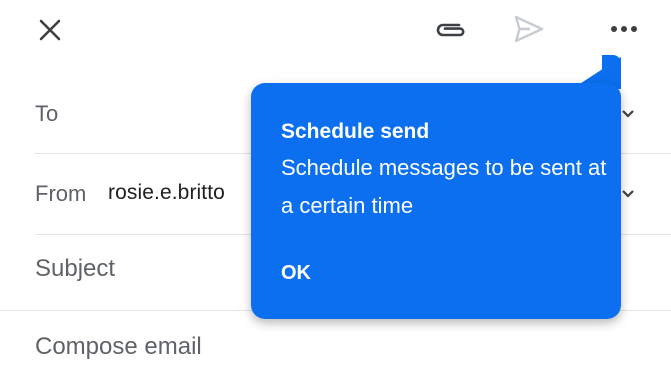 The height and width of the screenshot is (367, 671). Describe the element at coordinates (61, 193) in the screenshot. I see `from-label: From` at that location.